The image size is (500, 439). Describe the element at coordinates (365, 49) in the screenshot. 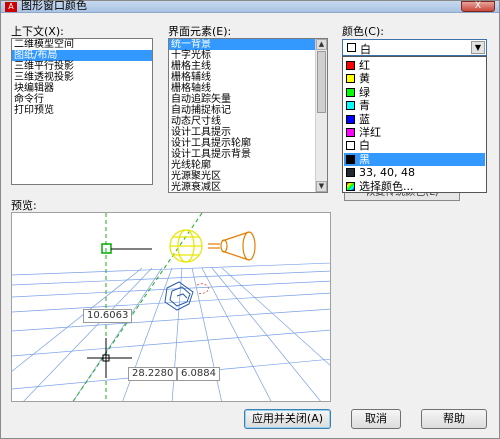

I see `current-color-name: 白` at that location.